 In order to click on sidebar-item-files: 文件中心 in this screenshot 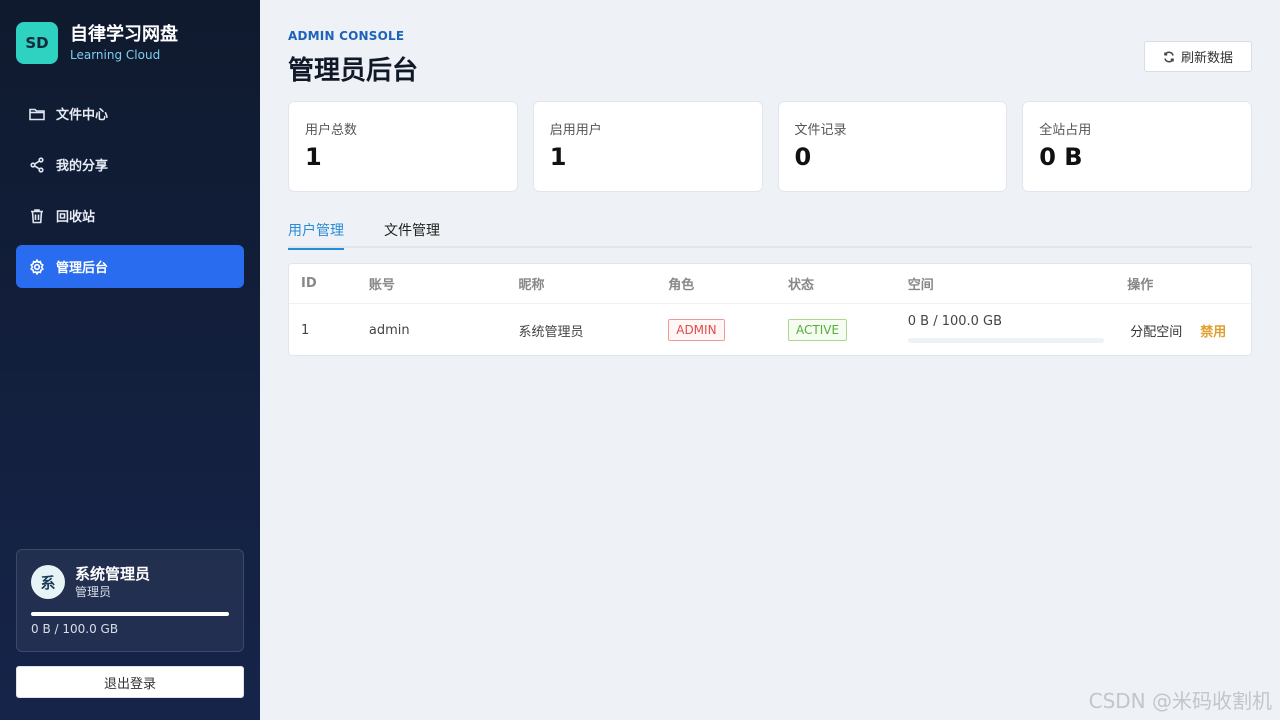, I will do `click(130, 113)`.